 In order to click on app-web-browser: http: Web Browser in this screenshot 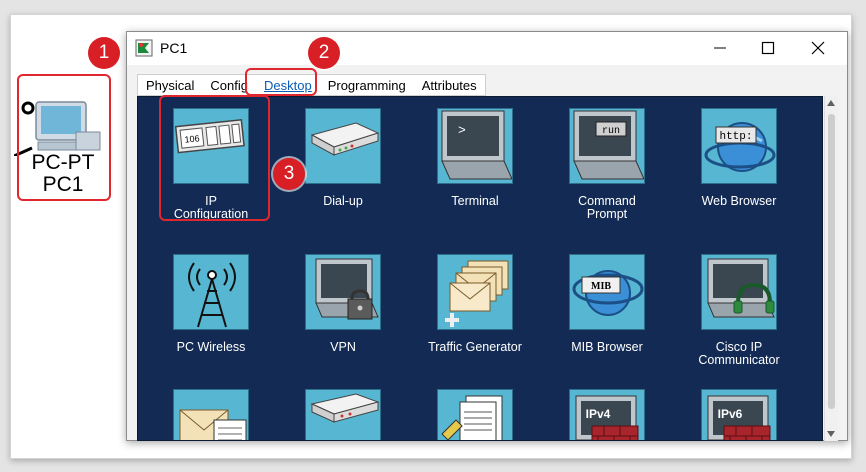, I will do `click(739, 158)`.